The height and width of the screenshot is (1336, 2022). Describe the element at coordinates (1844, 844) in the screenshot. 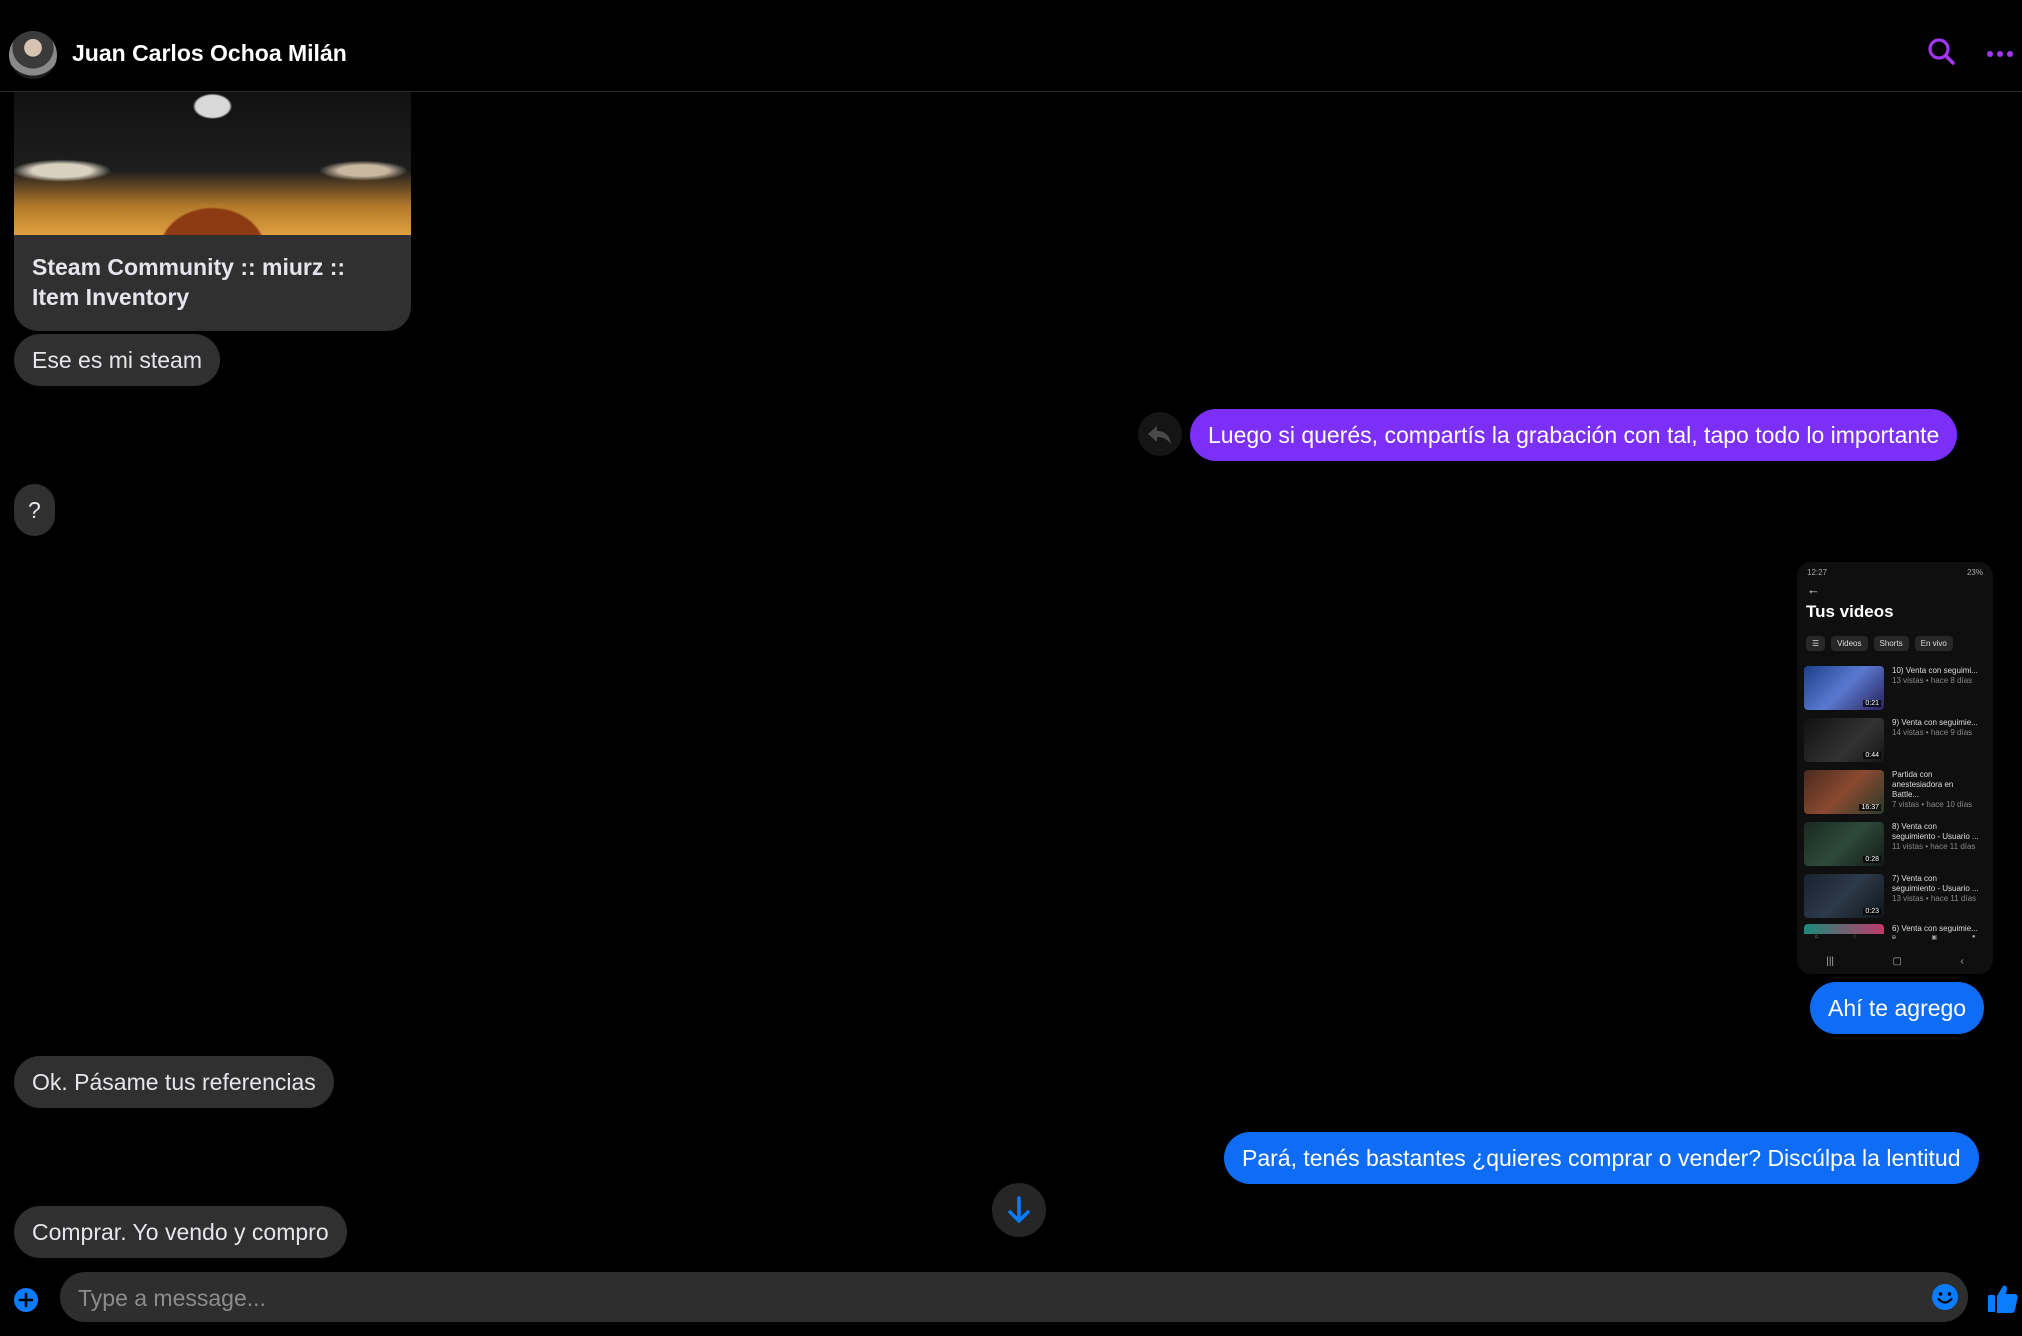

I see `video-thumbnail: 0:28` at that location.